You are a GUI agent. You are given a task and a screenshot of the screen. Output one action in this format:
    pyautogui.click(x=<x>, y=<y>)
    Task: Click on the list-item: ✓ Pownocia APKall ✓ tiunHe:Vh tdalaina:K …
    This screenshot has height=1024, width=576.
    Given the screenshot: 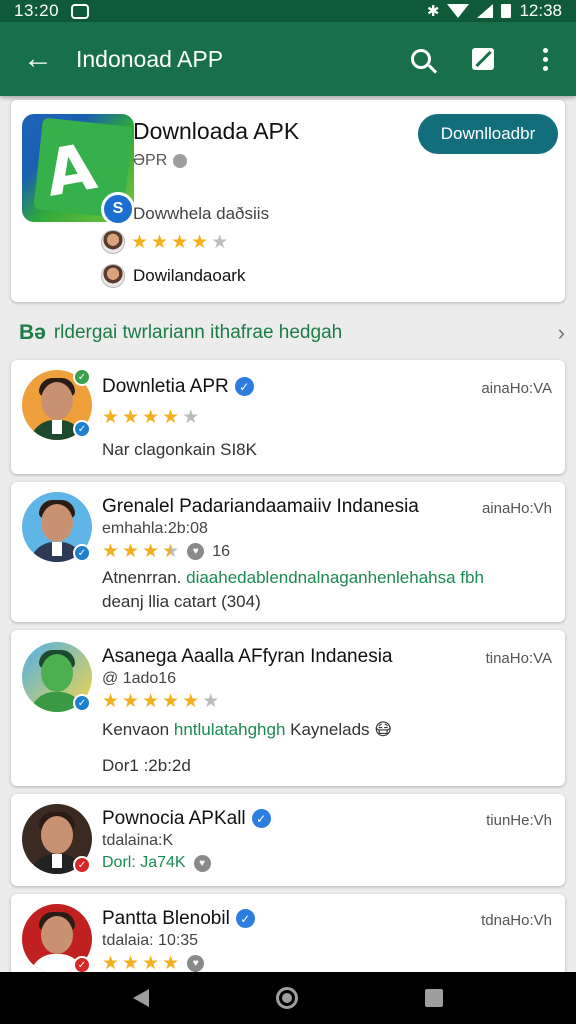 What is the action you would take?
    pyautogui.click(x=288, y=840)
    